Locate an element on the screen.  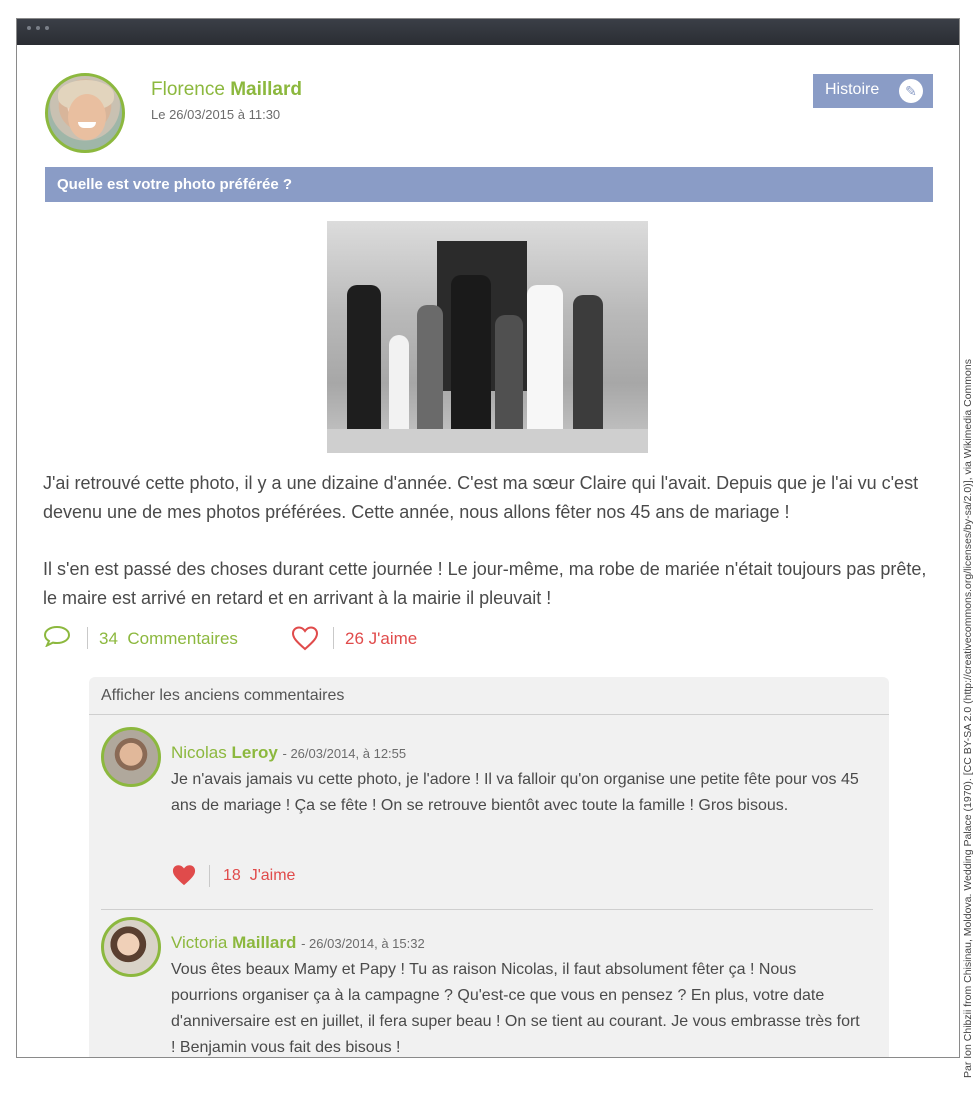
commenter-first-name: Victoria is located at coordinates (199, 942).